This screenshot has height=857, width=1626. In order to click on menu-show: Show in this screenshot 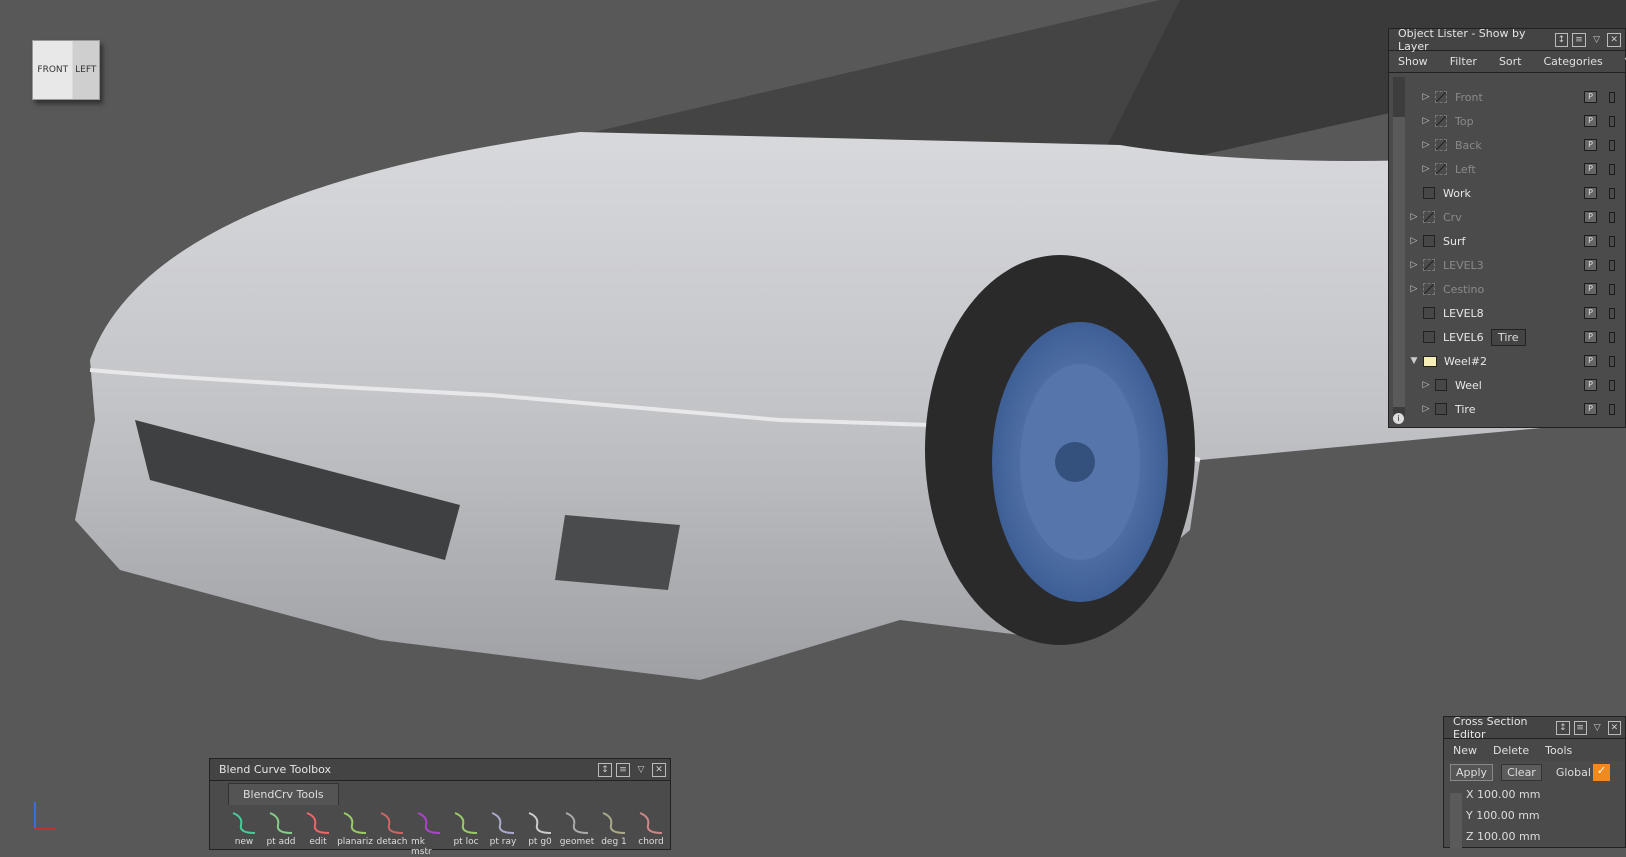, I will do `click(1413, 61)`.